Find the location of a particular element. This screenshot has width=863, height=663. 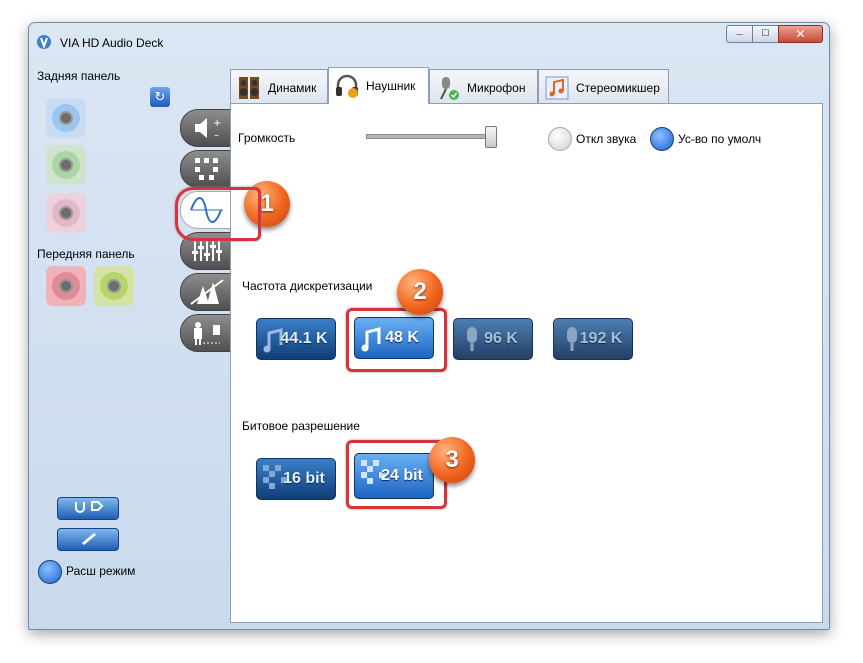

sample-rate-44k-label: 44.1 K is located at coordinates (304, 338).